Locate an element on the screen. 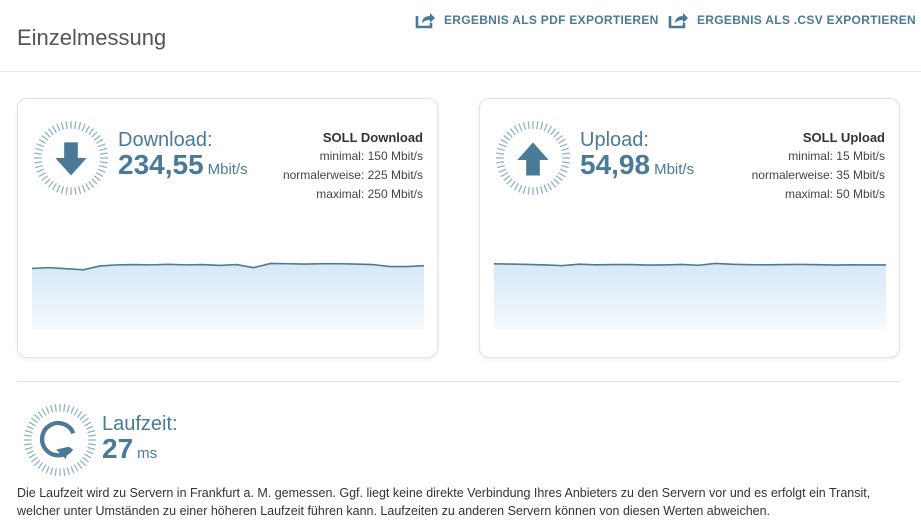 The image size is (921, 526). download-gauge is located at coordinates (71, 158).